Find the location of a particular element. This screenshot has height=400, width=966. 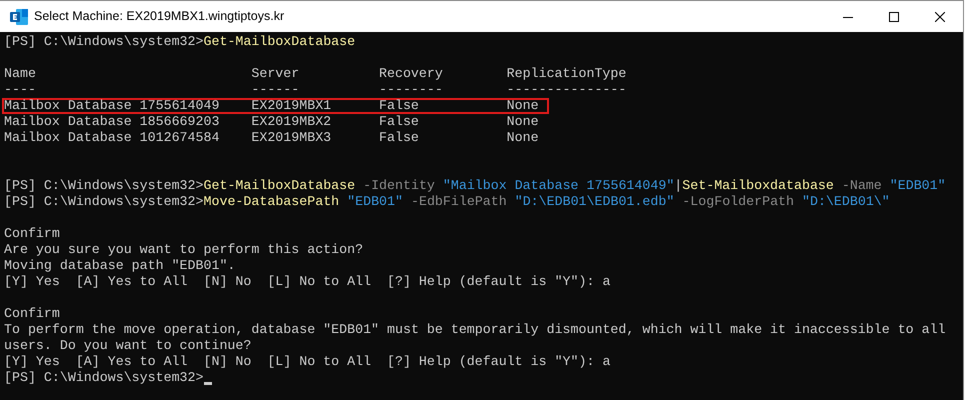

column-rule: --------------- is located at coordinates (566, 89).